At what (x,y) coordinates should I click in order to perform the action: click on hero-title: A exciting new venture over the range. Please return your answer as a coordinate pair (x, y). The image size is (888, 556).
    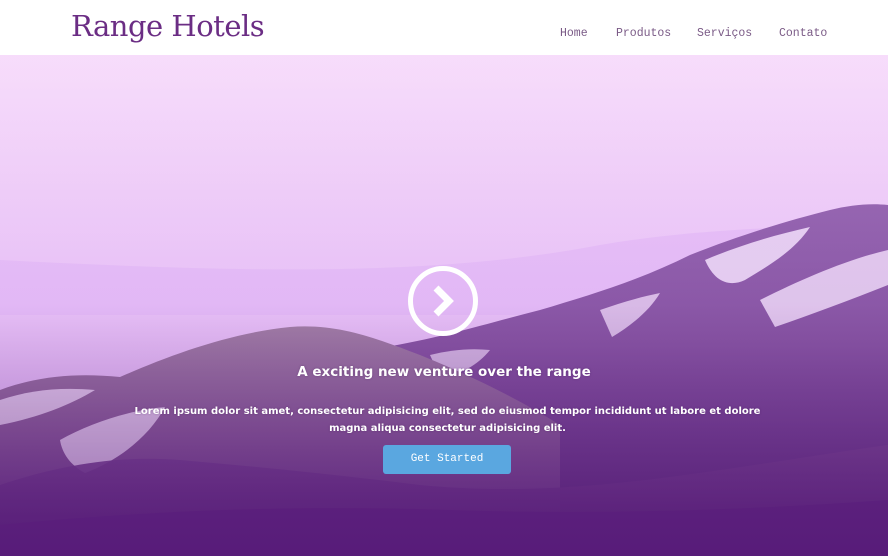
    Looking at the image, I should click on (444, 372).